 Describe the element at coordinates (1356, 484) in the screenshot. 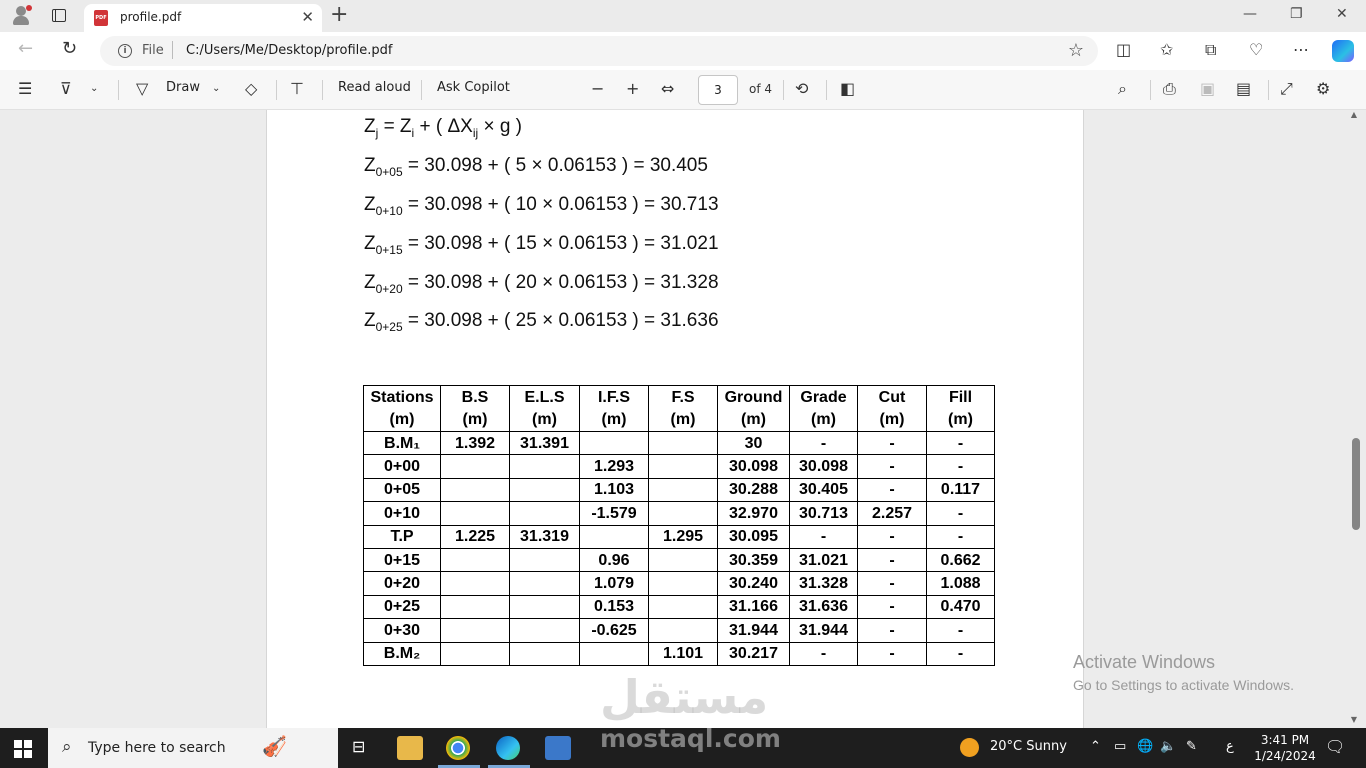

I see `scrollbar-thumb` at that location.